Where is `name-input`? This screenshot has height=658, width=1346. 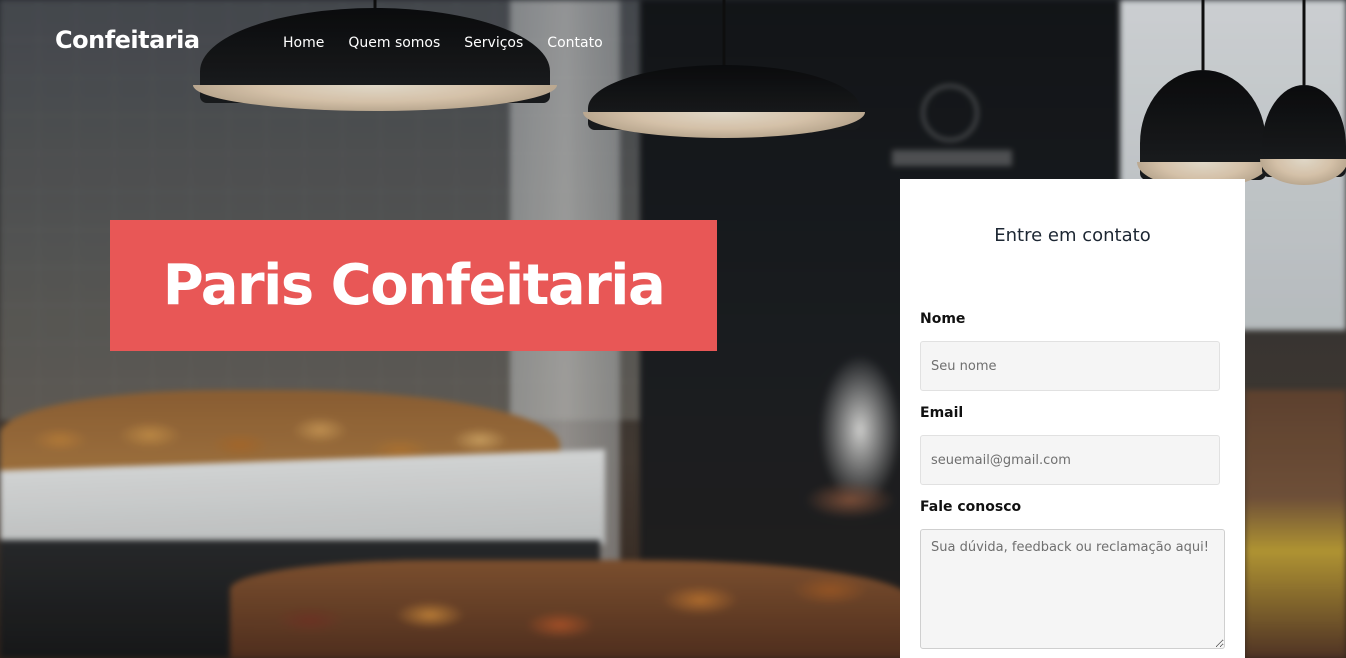
name-input is located at coordinates (1070, 366).